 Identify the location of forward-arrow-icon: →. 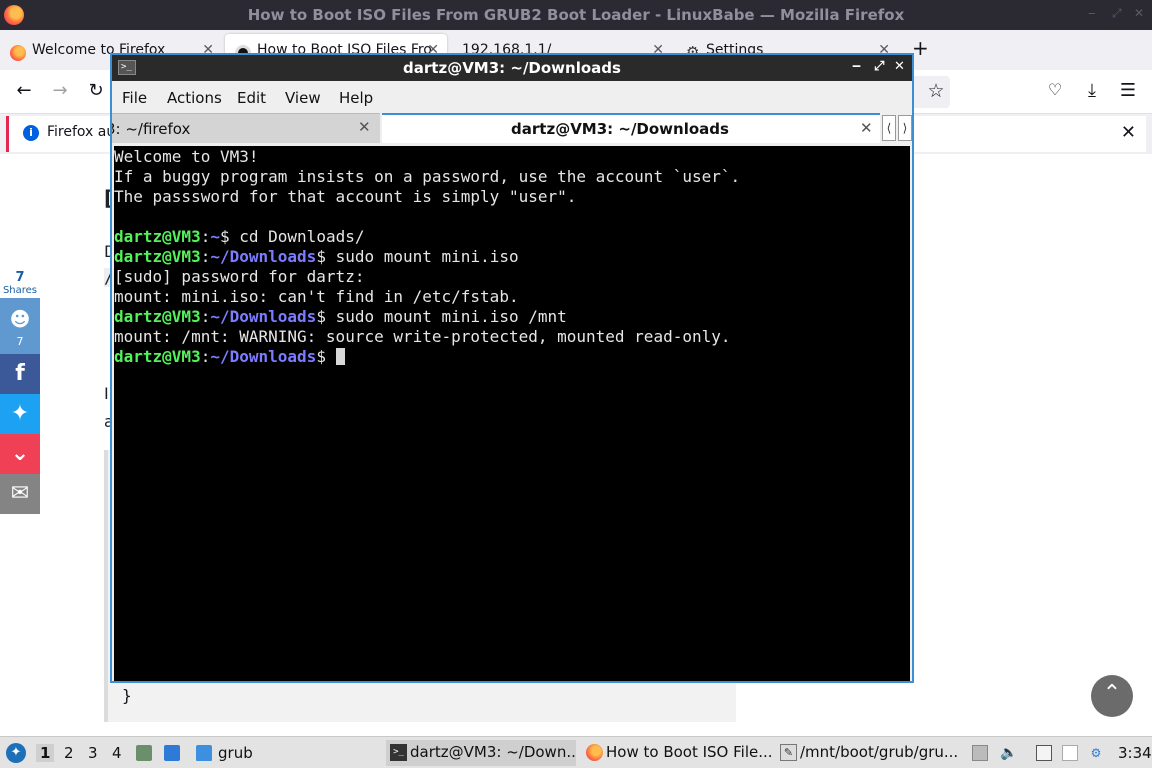
(60, 90).